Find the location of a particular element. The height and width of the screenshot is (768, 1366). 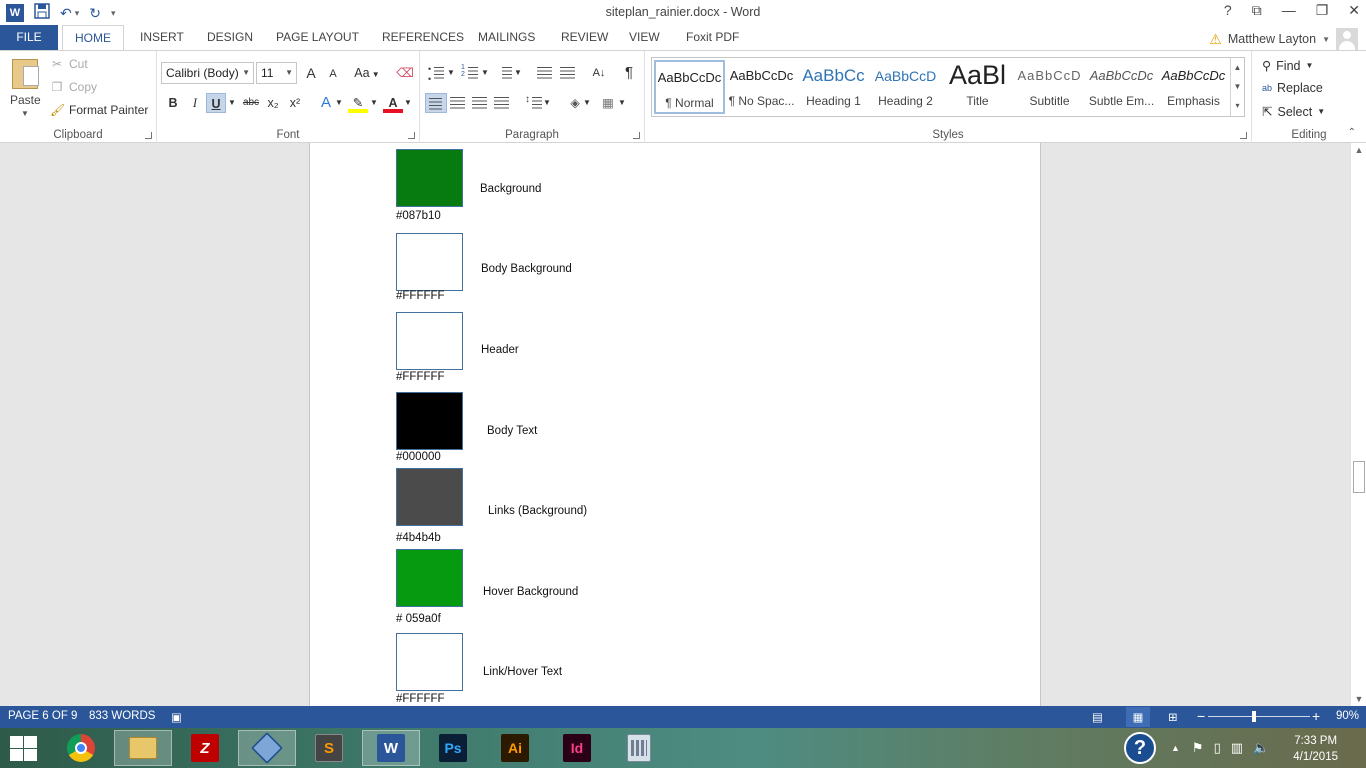

tab-home: HOME is located at coordinates (93, 38).